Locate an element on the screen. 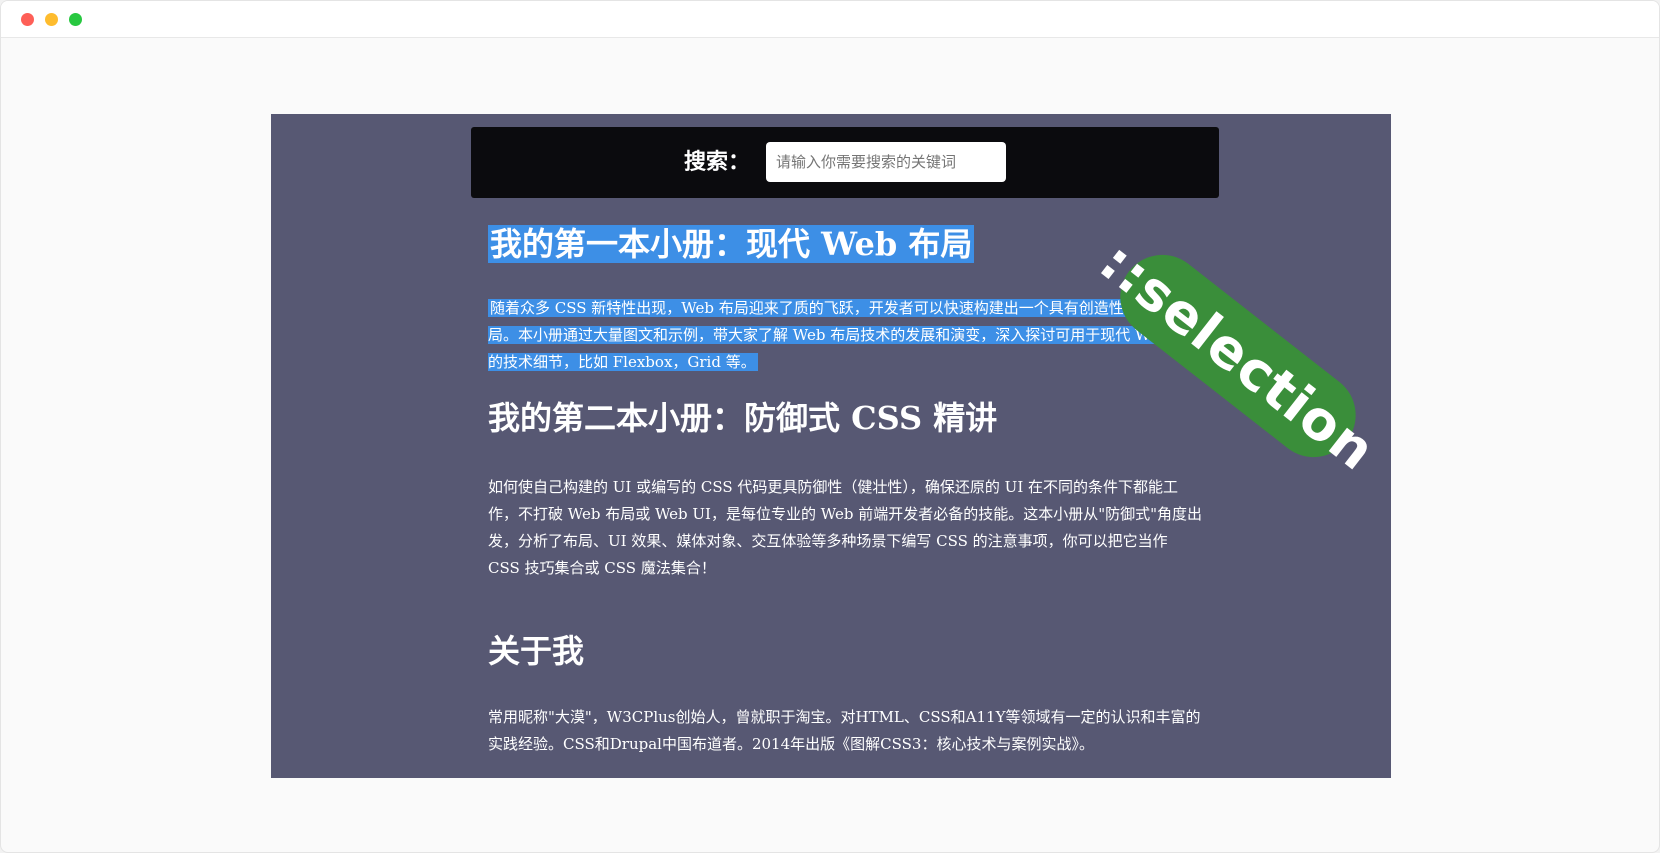 The width and height of the screenshot is (1660, 853). article-title: 我的第二本小册：防御式 CSS 精讲 is located at coordinates (743, 418).